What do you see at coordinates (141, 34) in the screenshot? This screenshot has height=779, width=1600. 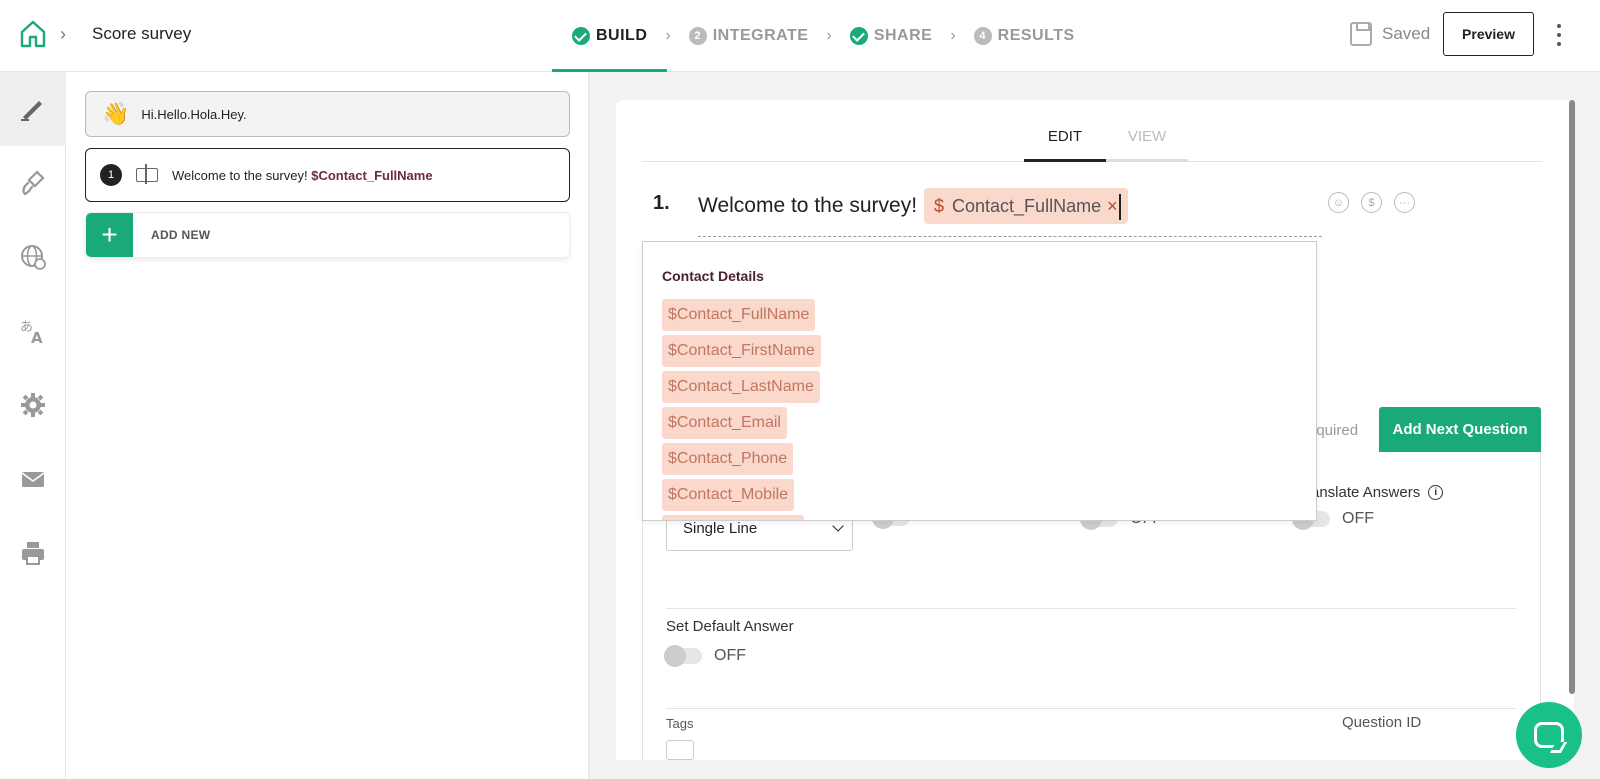 I see `survey-title: Score survey` at bounding box center [141, 34].